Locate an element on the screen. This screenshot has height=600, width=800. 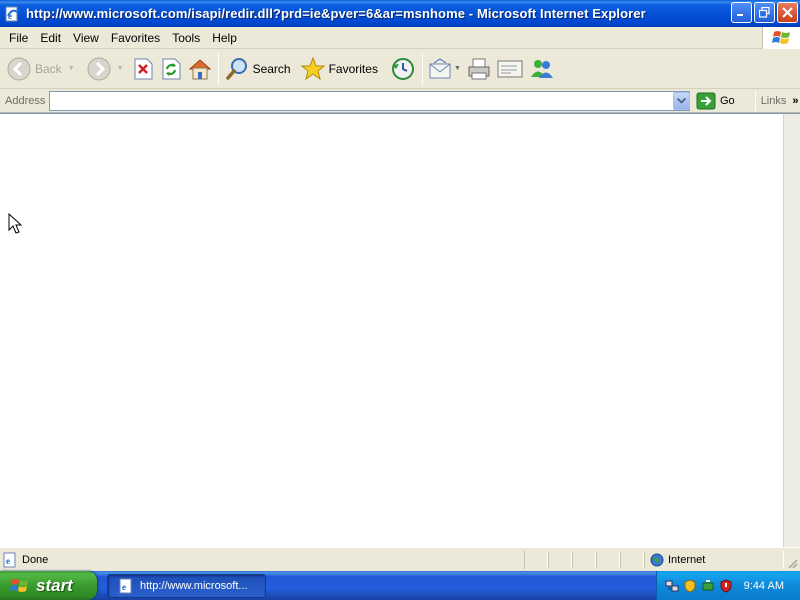
security-alert-icon is located at coordinates (726, 585).